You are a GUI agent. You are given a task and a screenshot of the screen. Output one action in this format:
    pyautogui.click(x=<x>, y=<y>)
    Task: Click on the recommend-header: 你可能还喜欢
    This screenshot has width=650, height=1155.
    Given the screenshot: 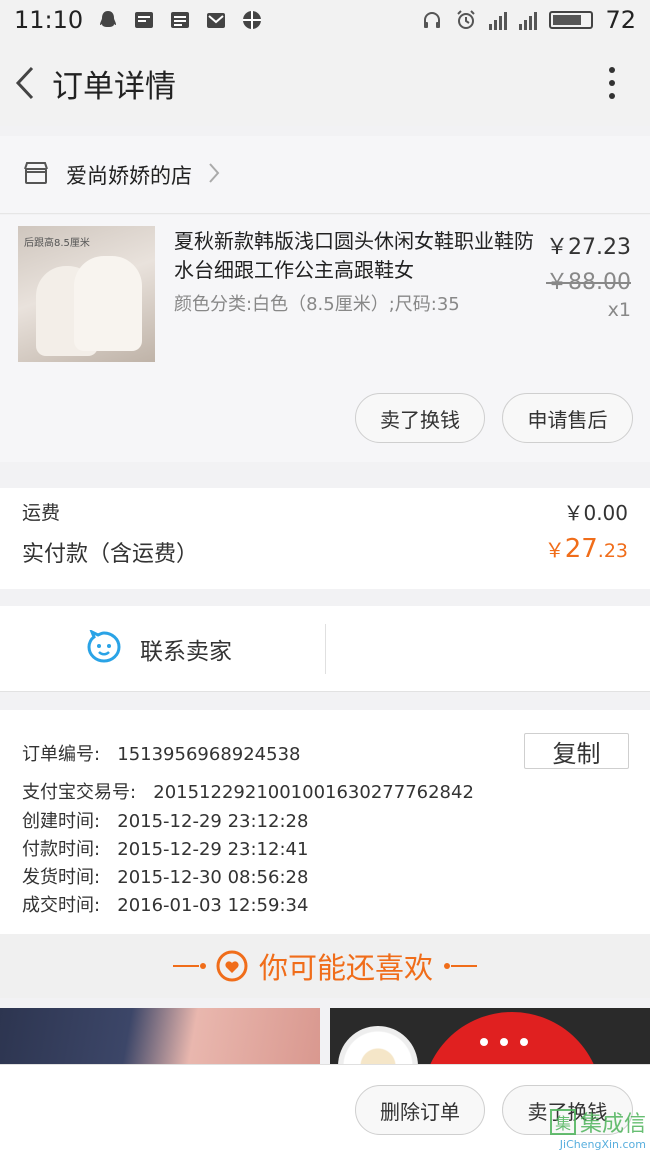 What is the action you would take?
    pyautogui.click(x=325, y=966)
    